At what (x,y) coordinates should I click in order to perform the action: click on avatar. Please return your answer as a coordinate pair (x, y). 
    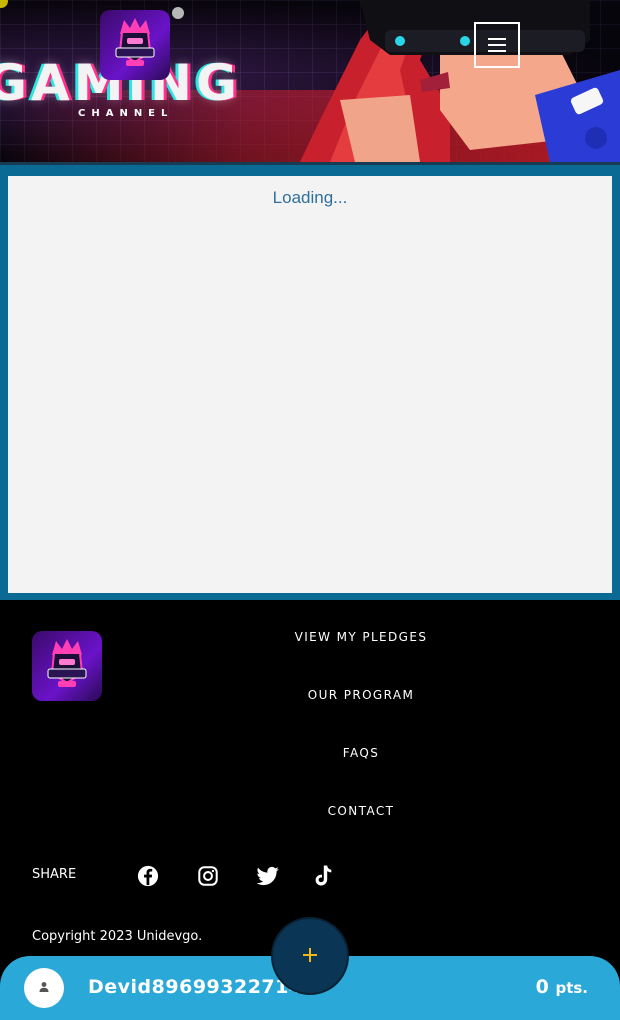
    Looking at the image, I should click on (44, 988).